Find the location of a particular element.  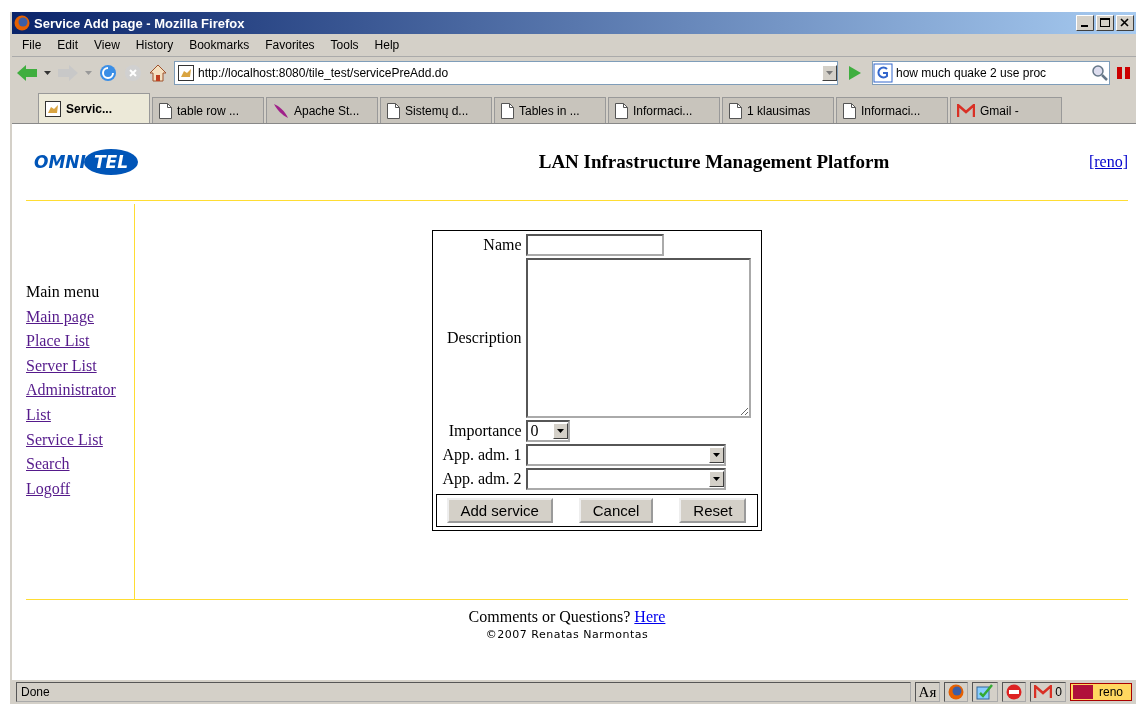

logo: OMNI TEL is located at coordinates (230, 162).